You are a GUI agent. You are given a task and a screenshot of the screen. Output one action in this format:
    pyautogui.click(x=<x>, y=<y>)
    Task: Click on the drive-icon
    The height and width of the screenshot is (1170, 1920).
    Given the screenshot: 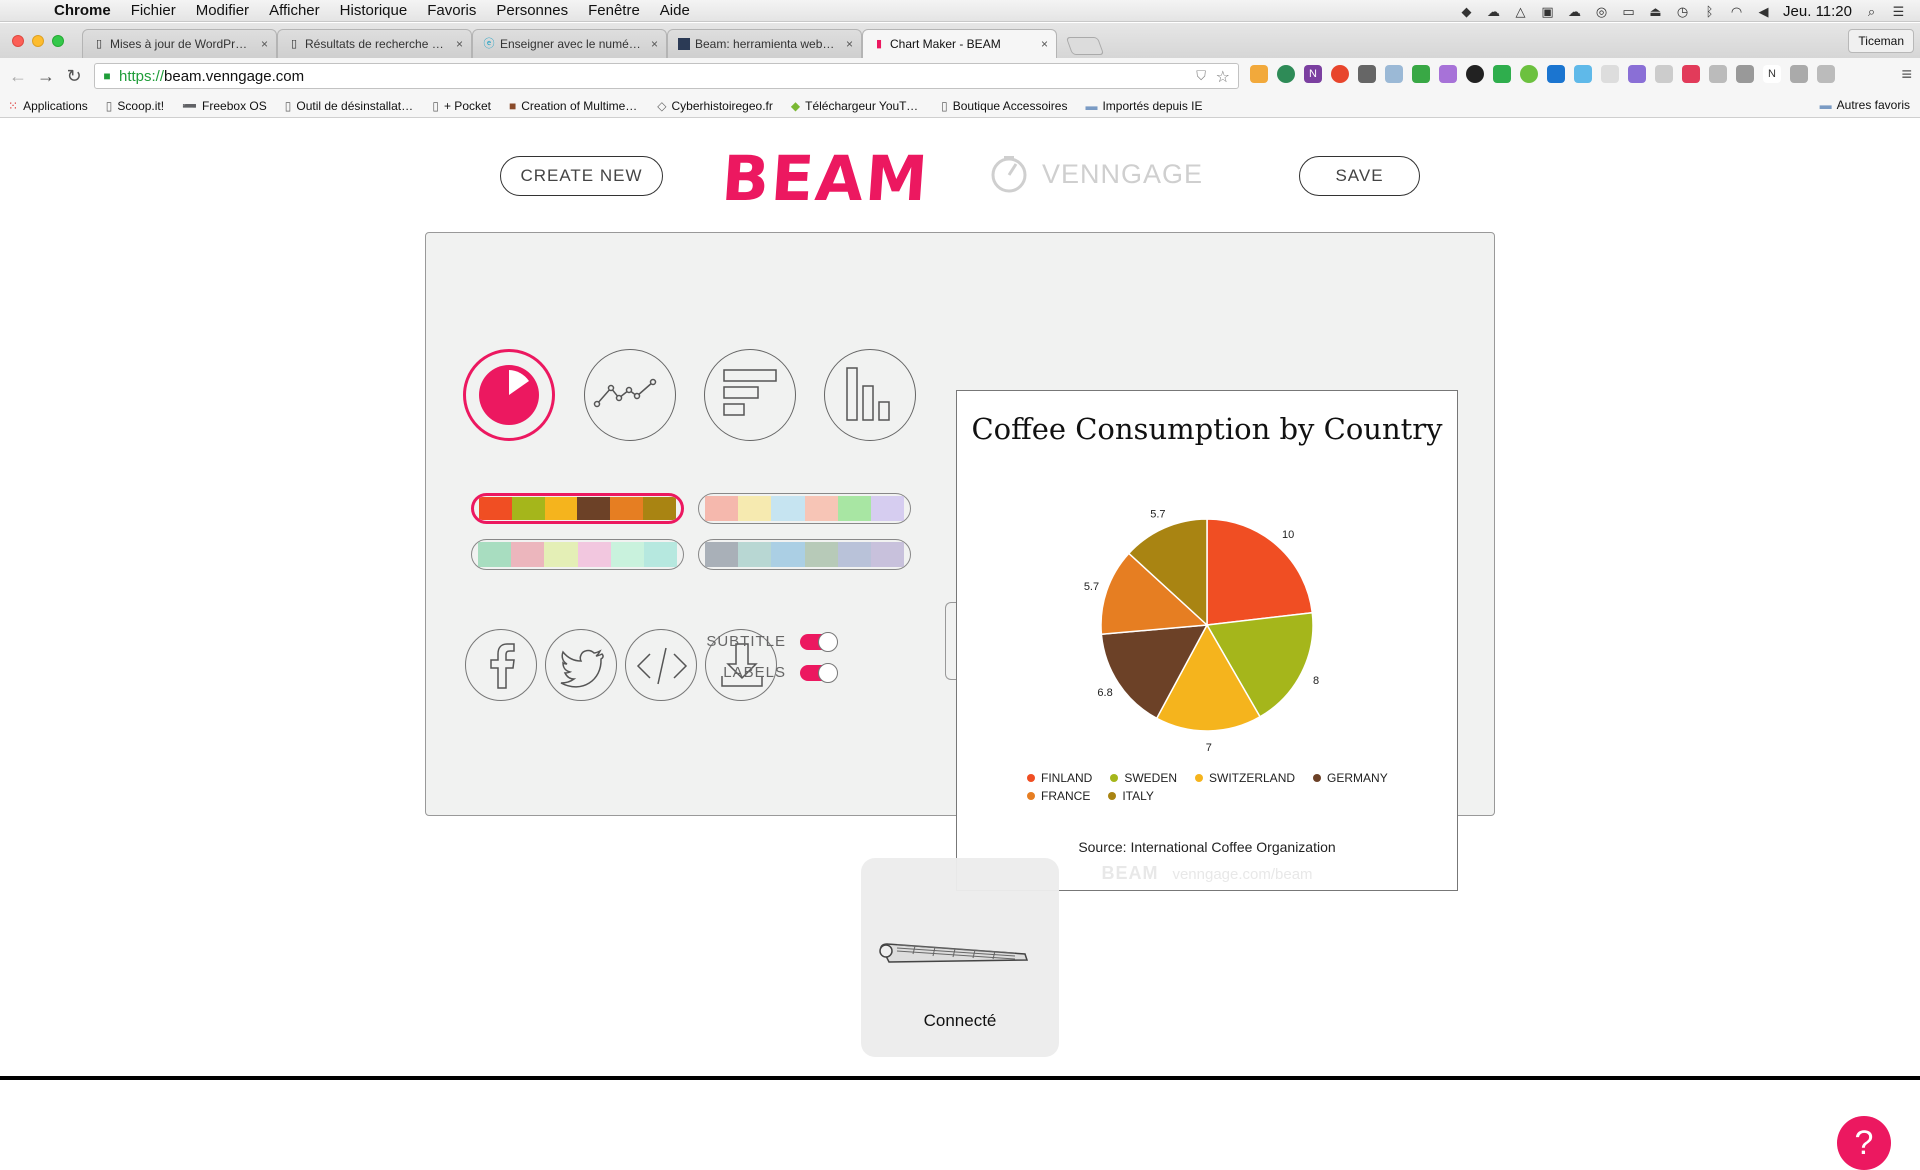 What is the action you would take?
    pyautogui.click(x=1745, y=74)
    